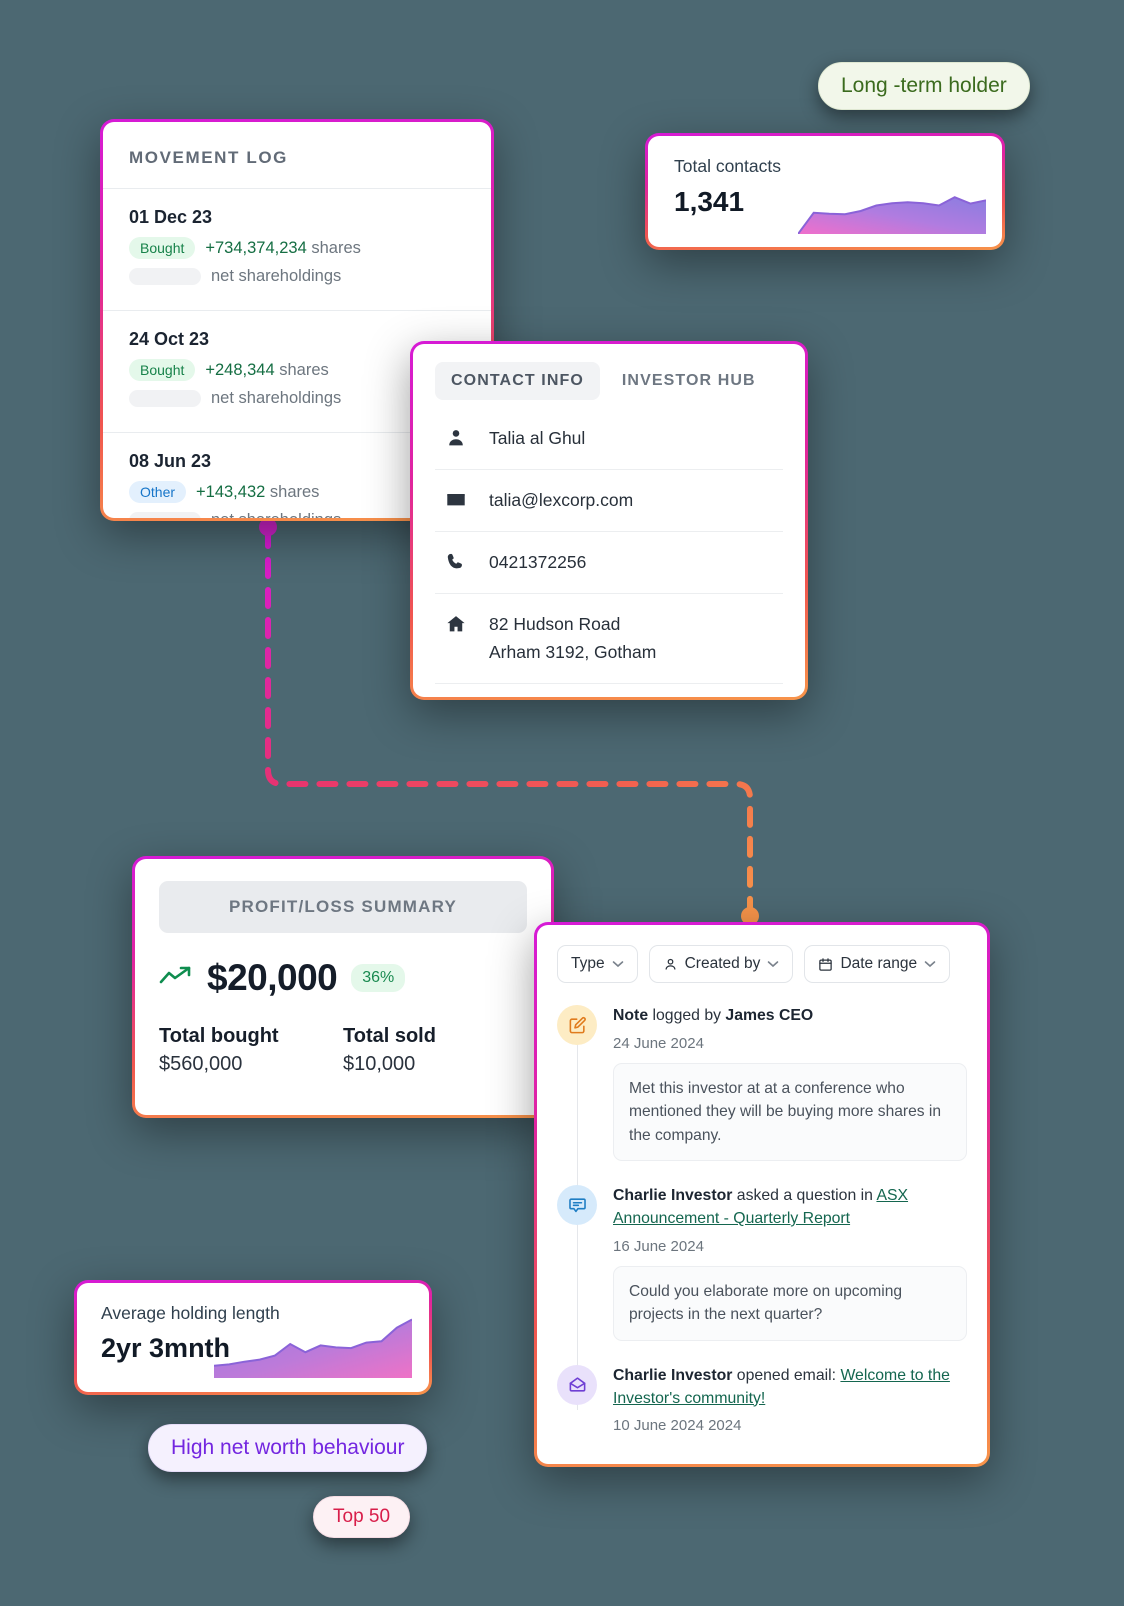 This screenshot has width=1124, height=1606. I want to click on contact-row-email: talia@lexcorp.com, so click(609, 501).